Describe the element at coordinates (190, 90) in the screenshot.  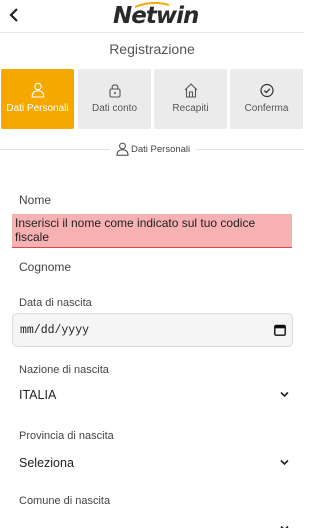
I see `home-icon` at that location.